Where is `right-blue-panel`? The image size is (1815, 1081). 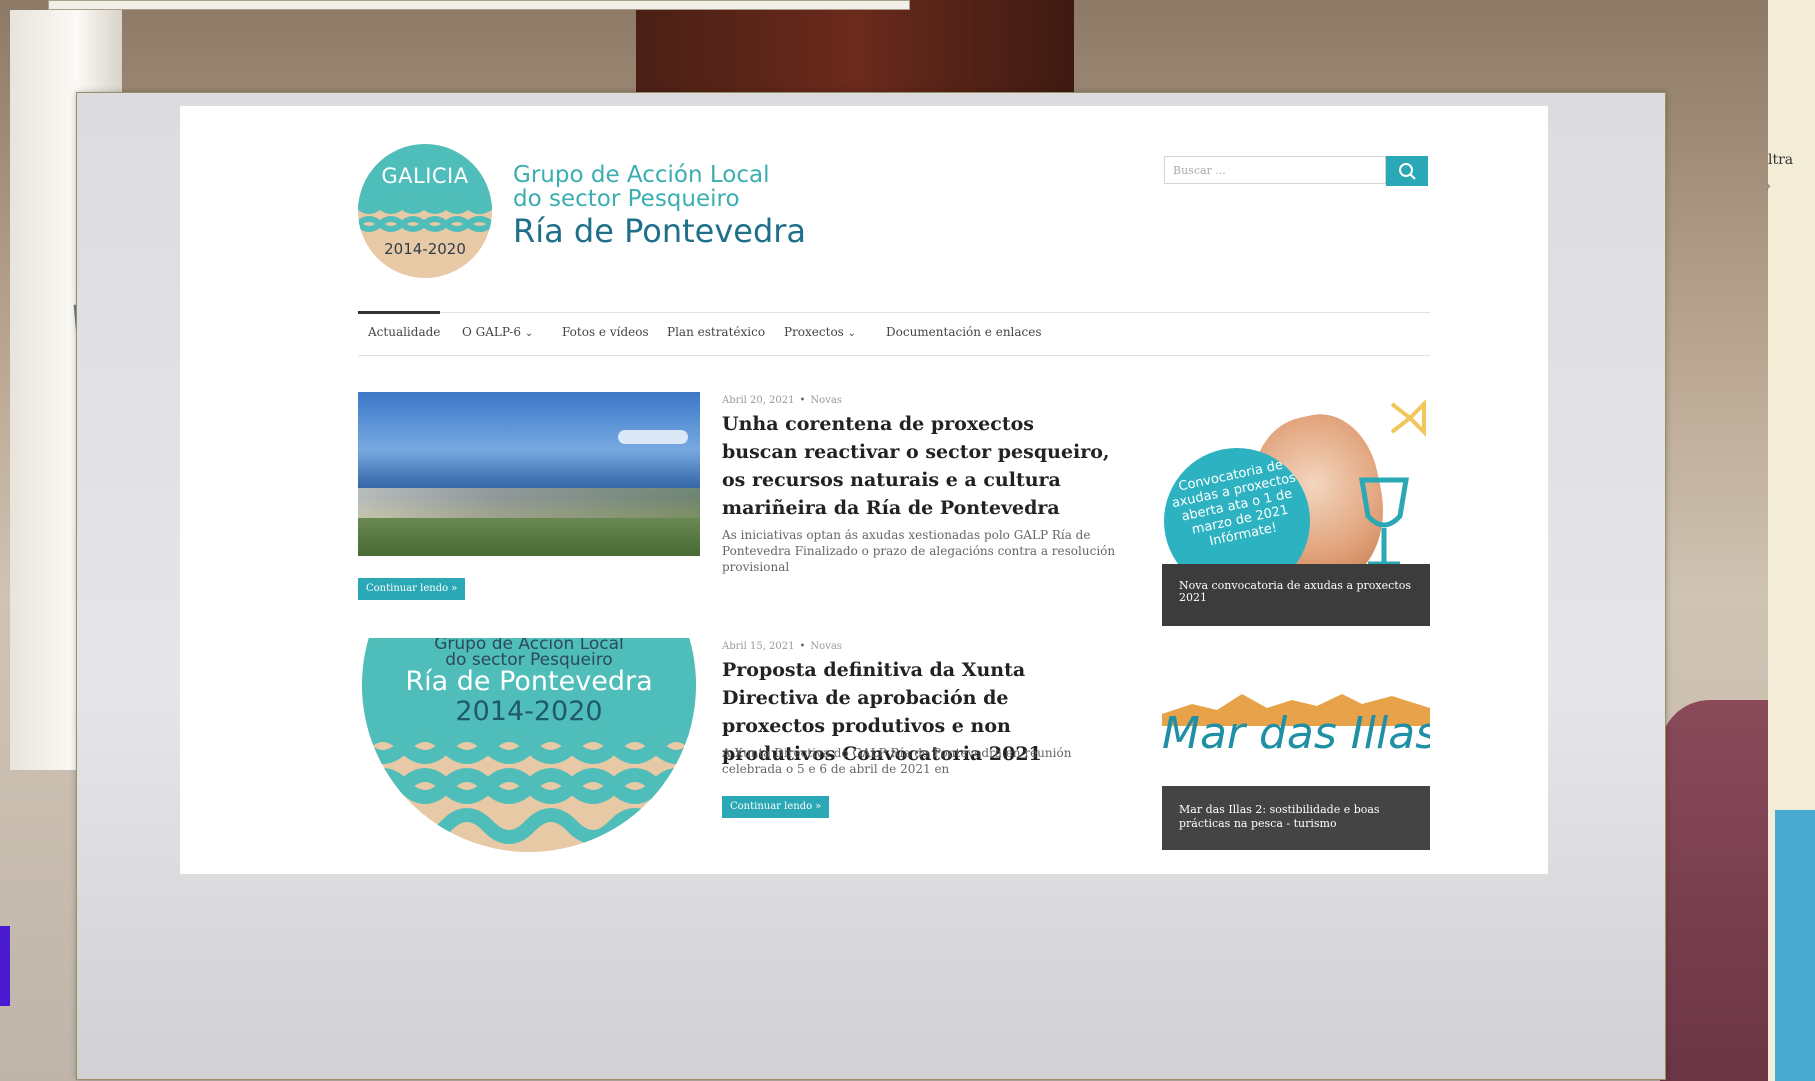 right-blue-panel is located at coordinates (1795, 945).